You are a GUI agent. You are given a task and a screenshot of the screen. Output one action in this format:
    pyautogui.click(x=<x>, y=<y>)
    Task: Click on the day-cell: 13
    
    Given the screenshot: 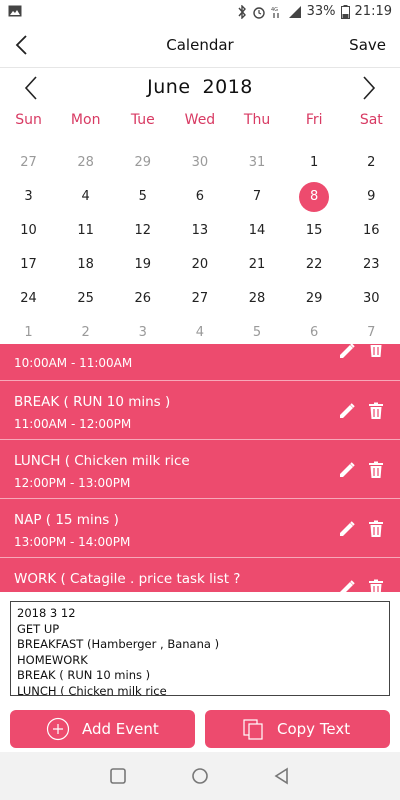 What is the action you would take?
    pyautogui.click(x=199, y=231)
    